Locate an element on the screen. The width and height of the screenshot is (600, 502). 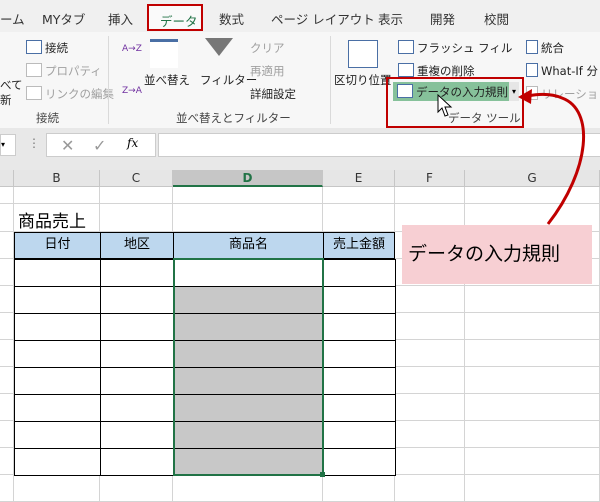
filter-button: フィルター is located at coordinates (228, 80).